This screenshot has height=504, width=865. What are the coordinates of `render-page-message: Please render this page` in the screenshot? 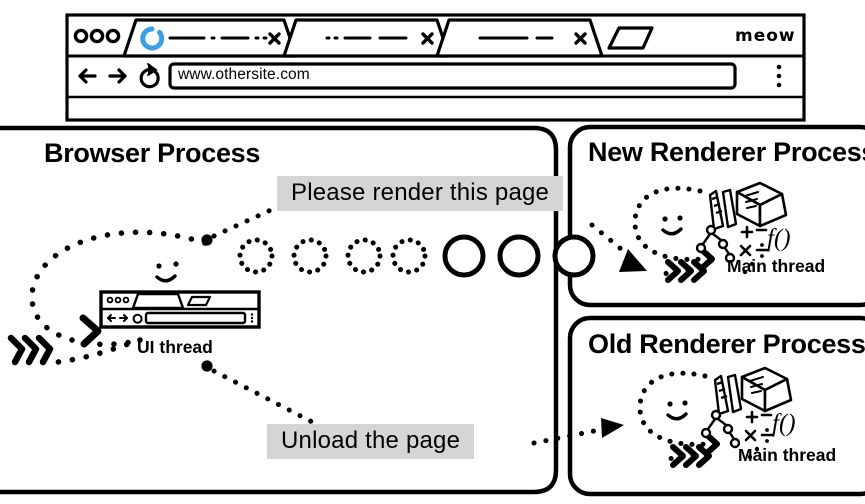 It's located at (420, 194).